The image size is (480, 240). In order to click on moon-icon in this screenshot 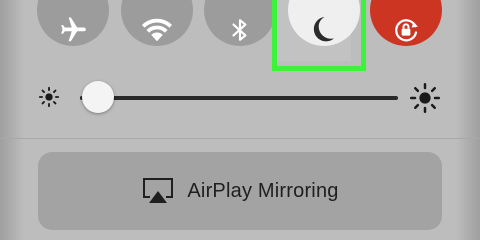, I will do `click(323, 29)`.